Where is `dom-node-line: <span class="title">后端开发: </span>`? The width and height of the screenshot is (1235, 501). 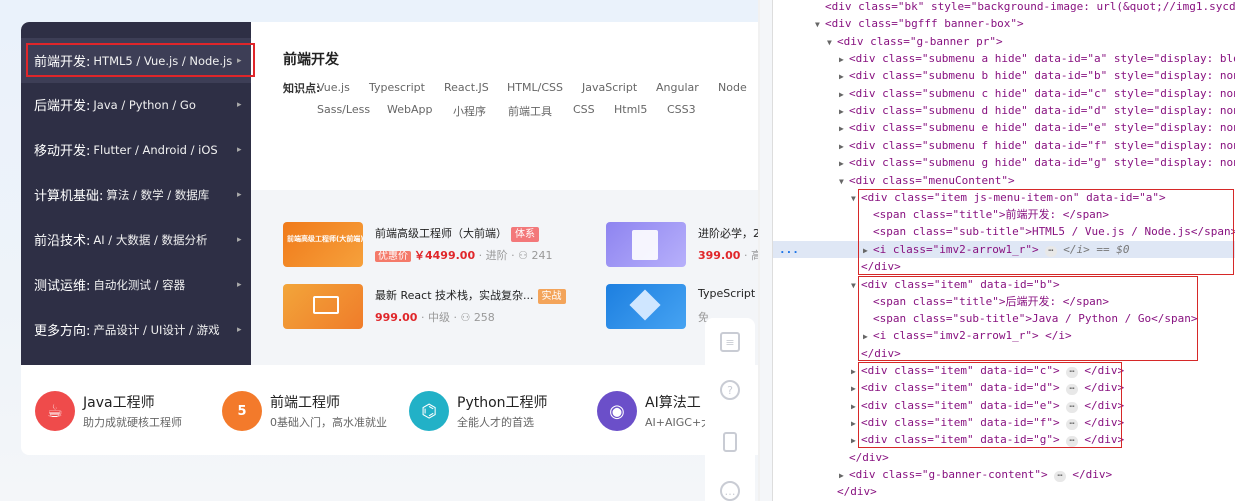 dom-node-line: <span class="title">后端开发: </span> is located at coordinates (991, 301).